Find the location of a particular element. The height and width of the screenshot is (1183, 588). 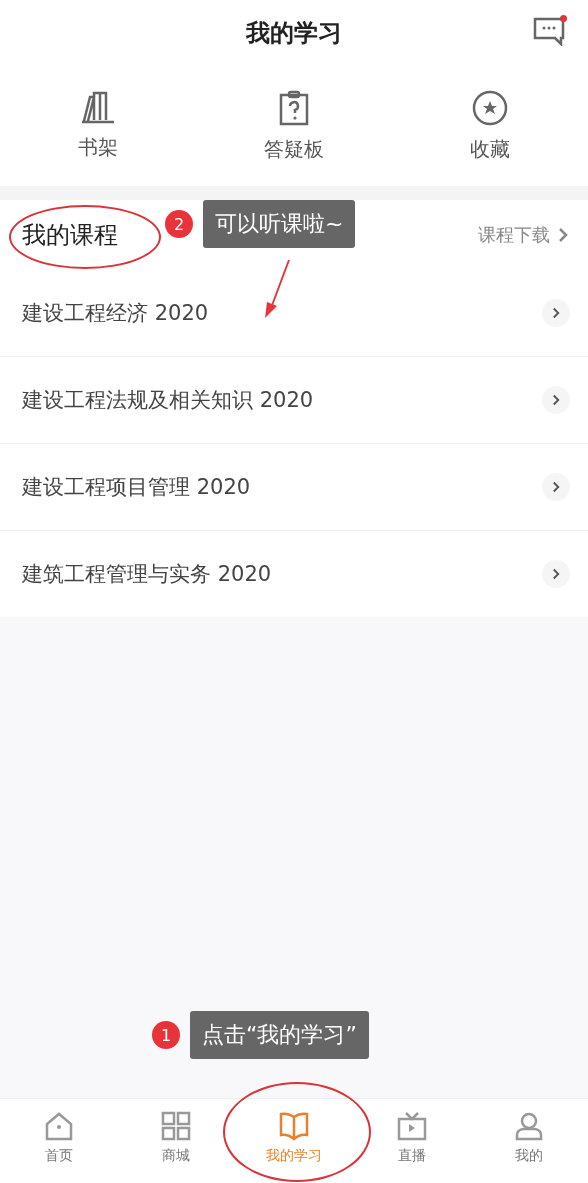

course-title: 建设工程法规及相关知识 2020 is located at coordinates (168, 400).